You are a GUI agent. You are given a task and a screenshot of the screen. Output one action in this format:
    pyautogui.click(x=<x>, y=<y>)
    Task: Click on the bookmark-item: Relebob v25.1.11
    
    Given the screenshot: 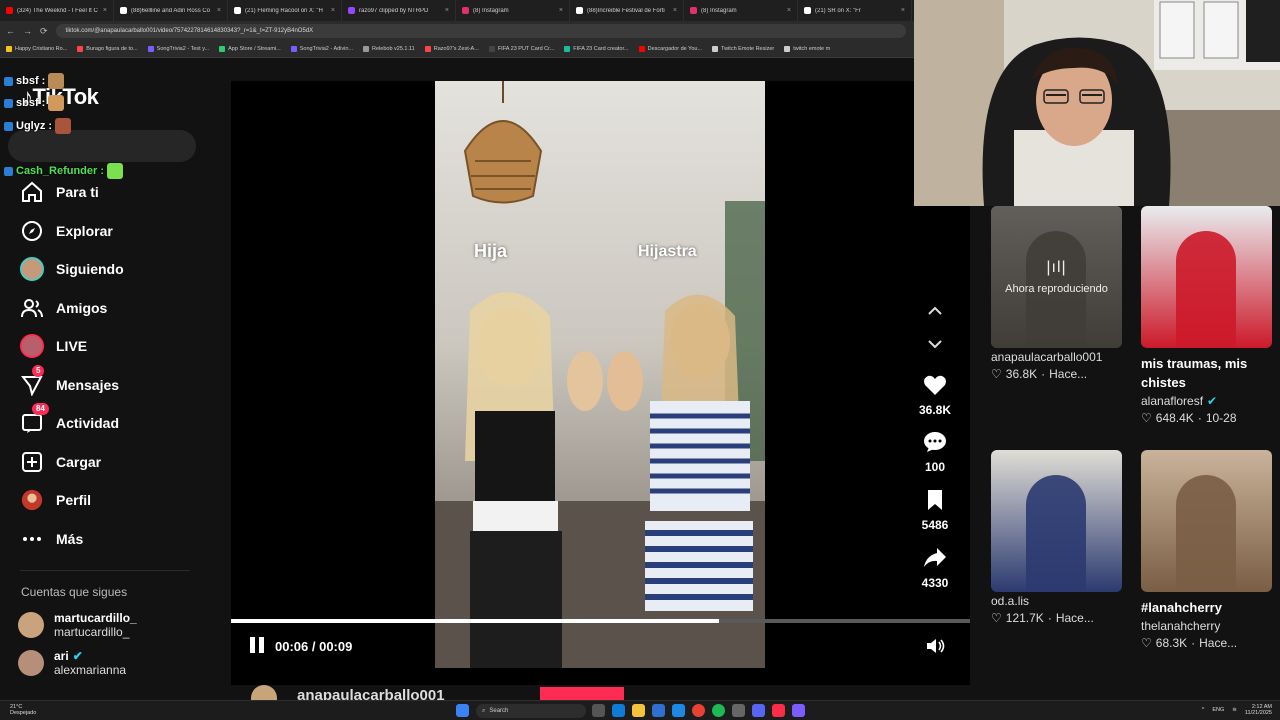 What is the action you would take?
    pyautogui.click(x=389, y=49)
    